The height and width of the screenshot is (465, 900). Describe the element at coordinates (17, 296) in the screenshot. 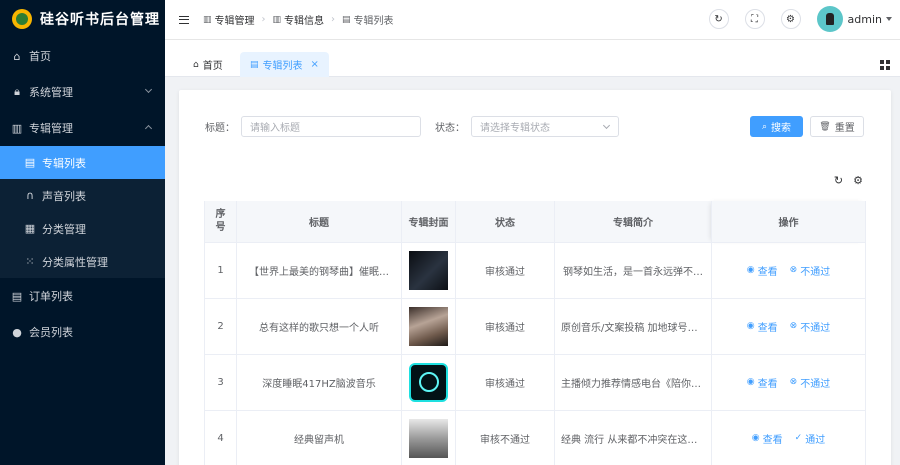

I see `order-icon: ▤` at that location.